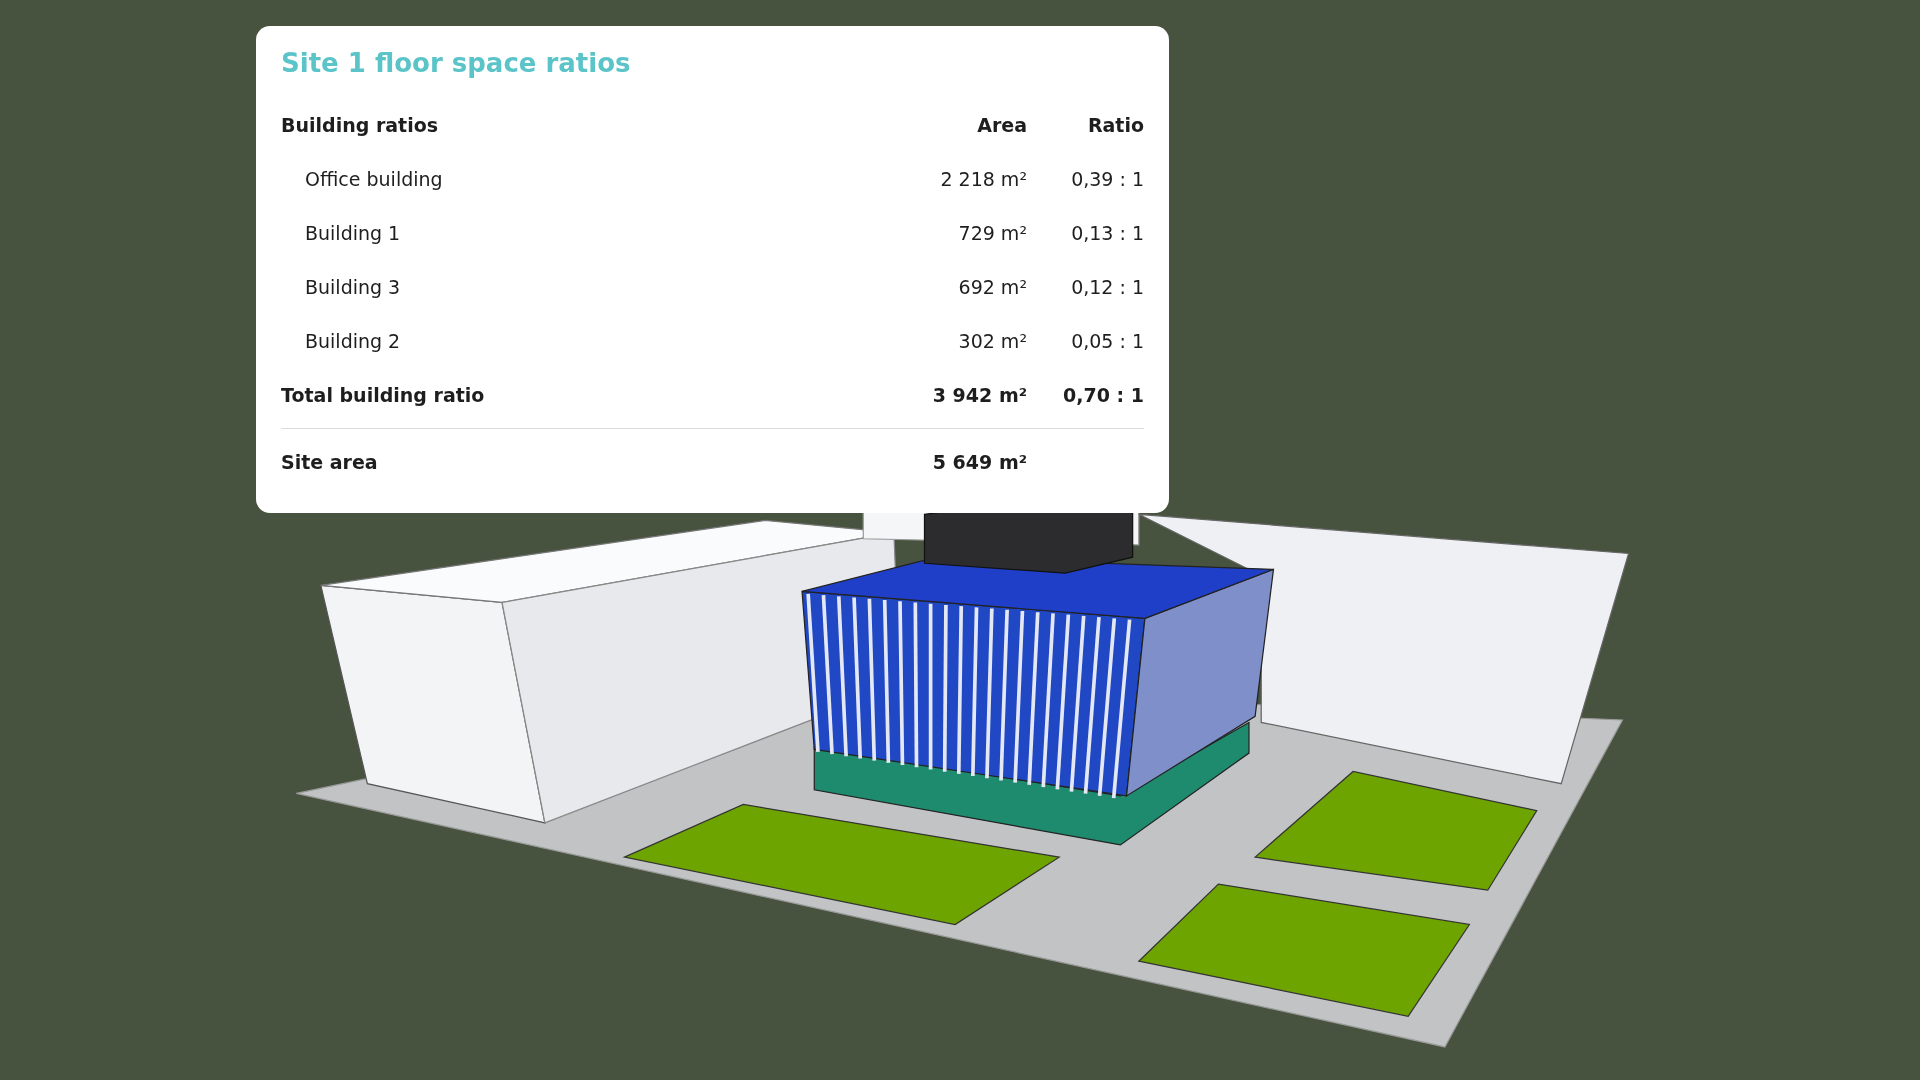  I want to click on area-value: 692 m², so click(992, 287).